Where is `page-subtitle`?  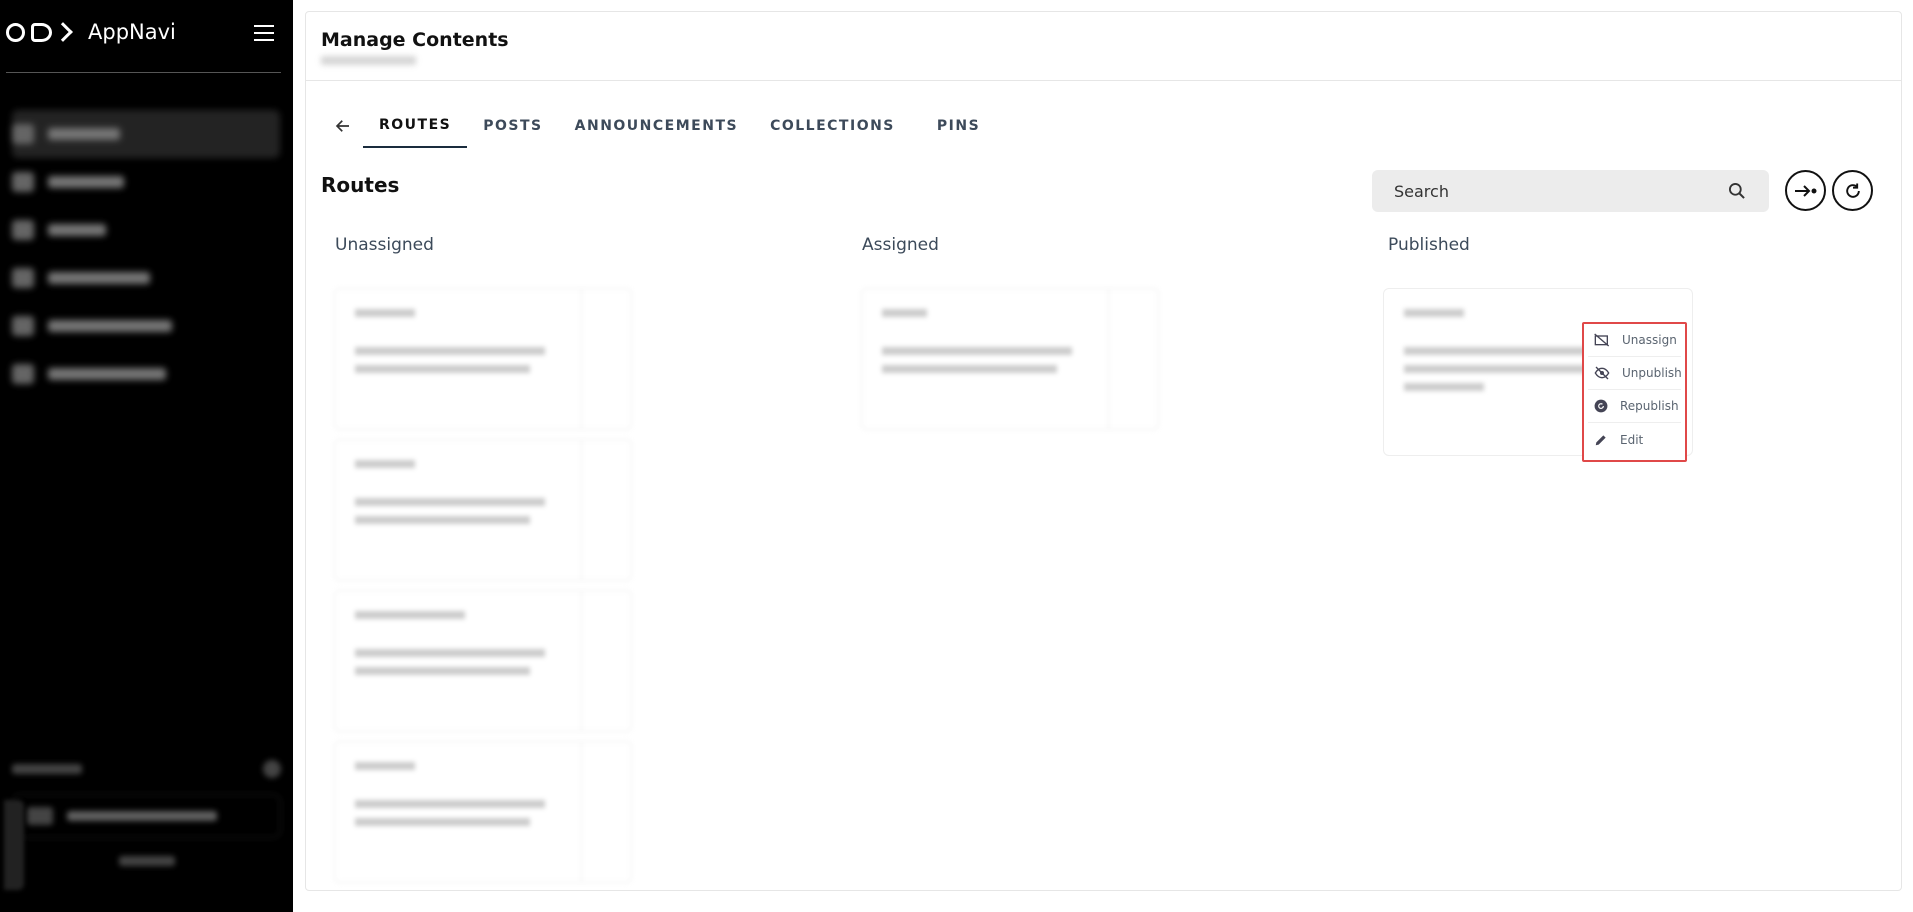
page-subtitle is located at coordinates (368, 60).